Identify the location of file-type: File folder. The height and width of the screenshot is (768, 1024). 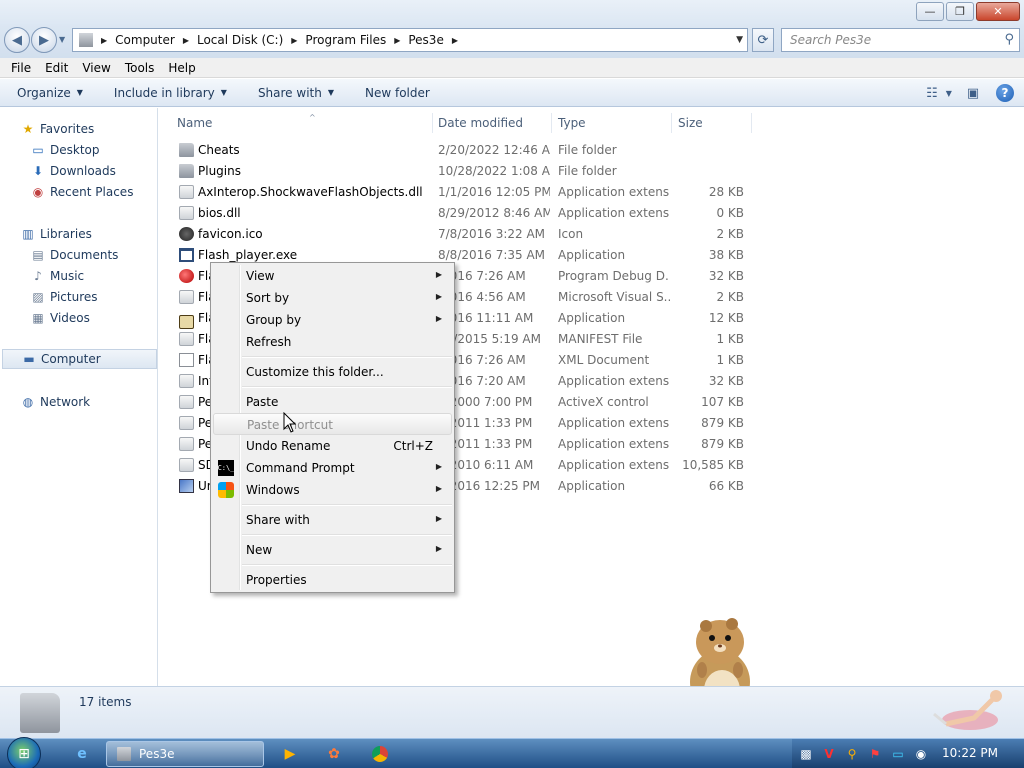
(587, 150).